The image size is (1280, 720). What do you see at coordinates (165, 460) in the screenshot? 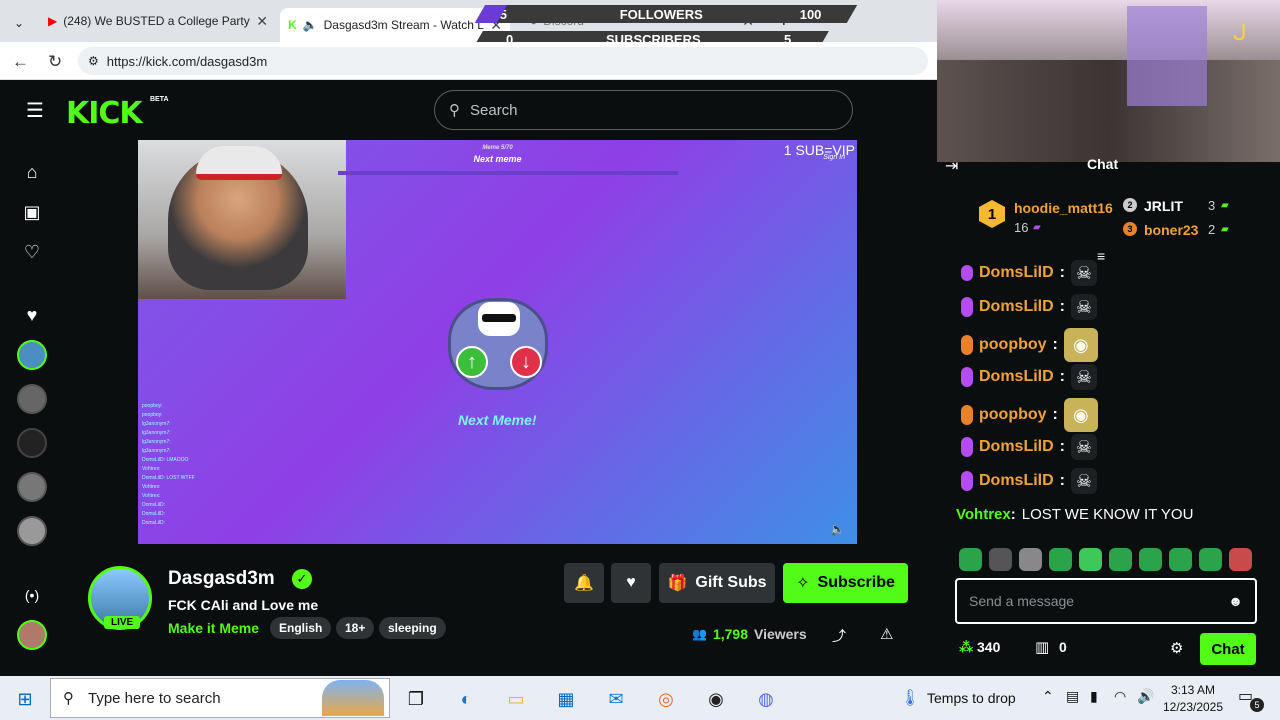
I see `overlay-chat-line: DomsLilD: LMAOOO` at bounding box center [165, 460].